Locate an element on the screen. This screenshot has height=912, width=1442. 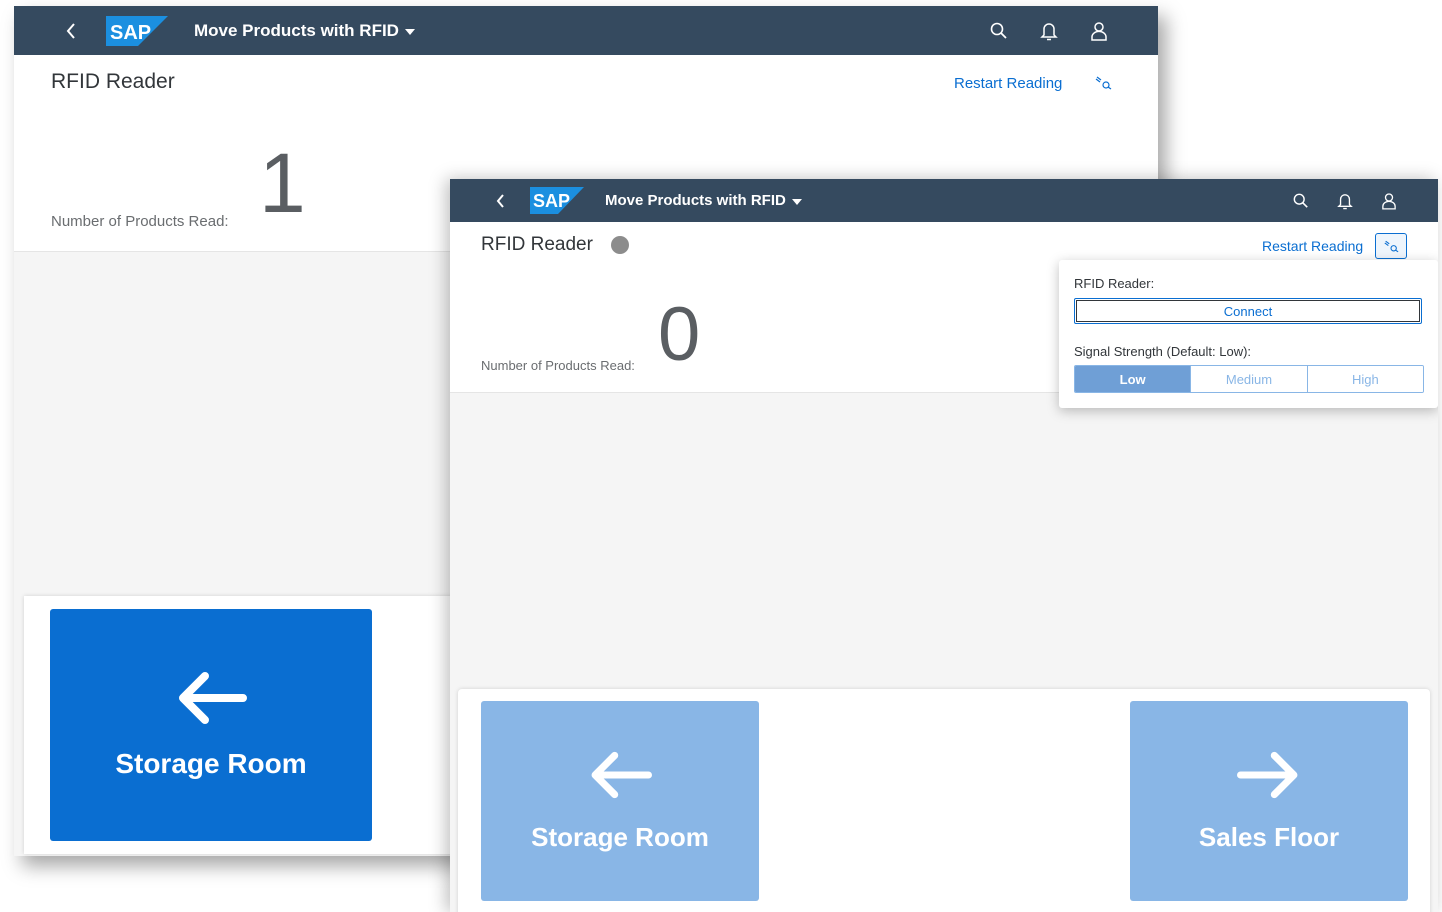
products-read-count: 0 is located at coordinates (679, 334).